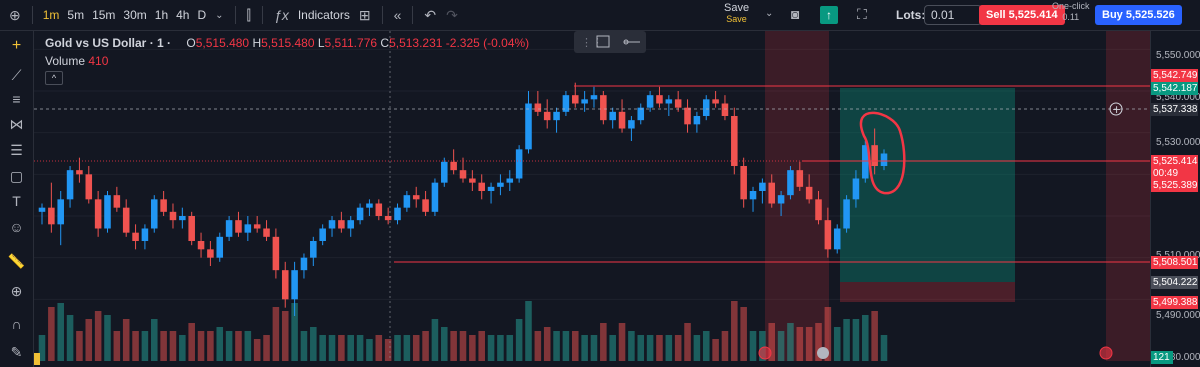 This screenshot has height=367, width=1200. Describe the element at coordinates (16, 201) in the screenshot. I see `text-icon: T` at that location.